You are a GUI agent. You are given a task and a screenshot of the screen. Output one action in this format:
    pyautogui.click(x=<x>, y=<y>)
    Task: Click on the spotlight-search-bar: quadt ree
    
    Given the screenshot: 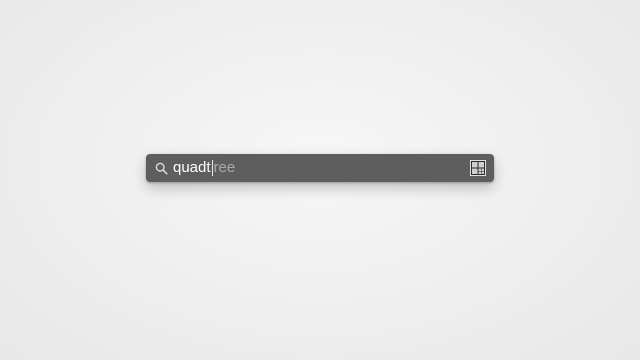 What is the action you would take?
    pyautogui.click(x=320, y=168)
    